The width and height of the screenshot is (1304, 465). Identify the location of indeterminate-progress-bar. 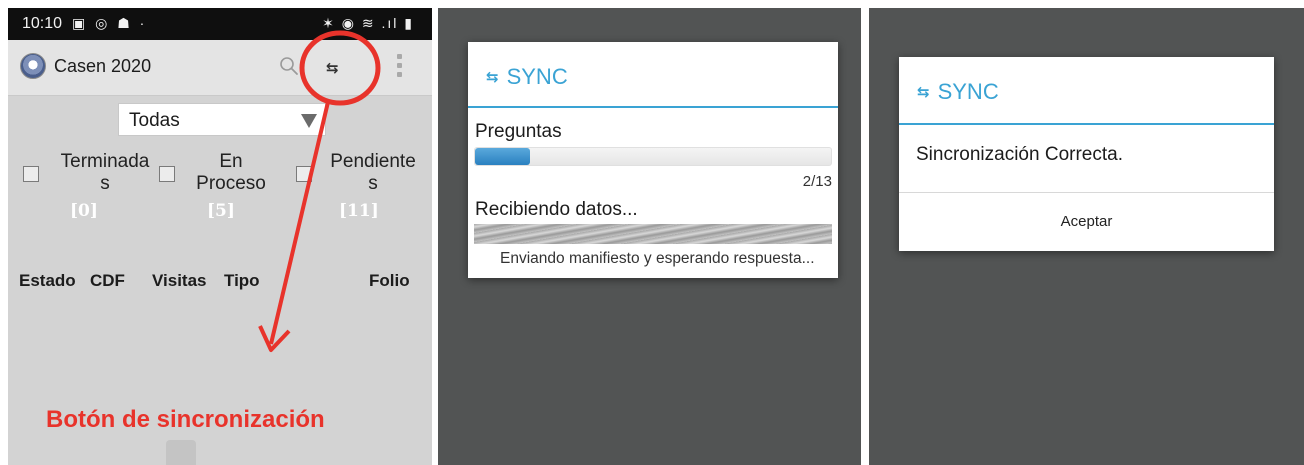
(653, 234).